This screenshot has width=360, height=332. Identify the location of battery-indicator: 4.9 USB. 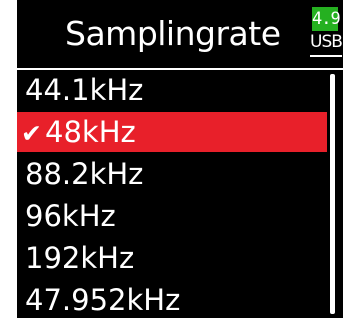
(326, 33).